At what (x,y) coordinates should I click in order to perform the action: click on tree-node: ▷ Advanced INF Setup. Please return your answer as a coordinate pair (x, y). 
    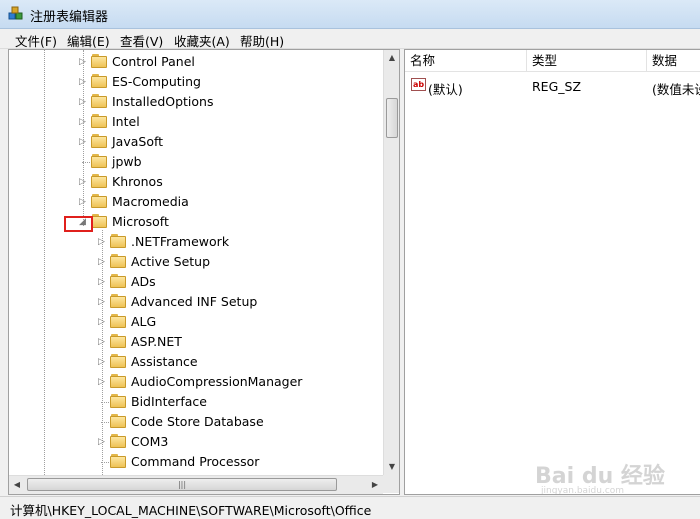
    Looking at the image, I should click on (196, 302).